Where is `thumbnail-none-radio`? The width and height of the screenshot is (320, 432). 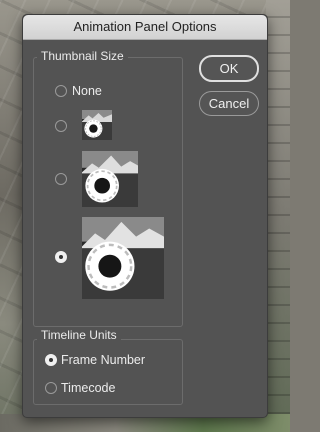 thumbnail-none-radio is located at coordinates (61, 91).